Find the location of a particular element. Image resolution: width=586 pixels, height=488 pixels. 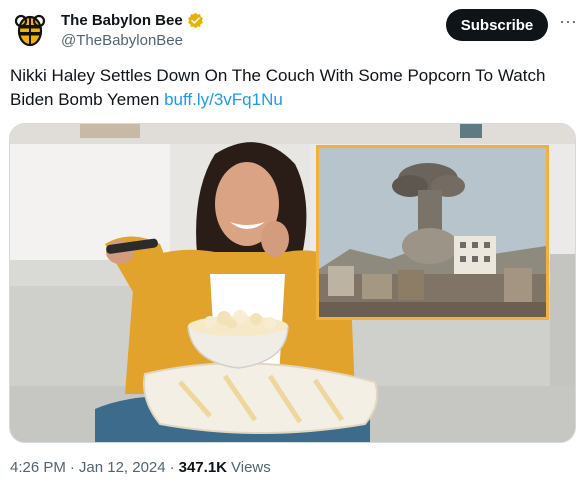

tweet-meta: 4:26 PM · Jan 12, 2024 · 347.1K Views is located at coordinates (140, 467).